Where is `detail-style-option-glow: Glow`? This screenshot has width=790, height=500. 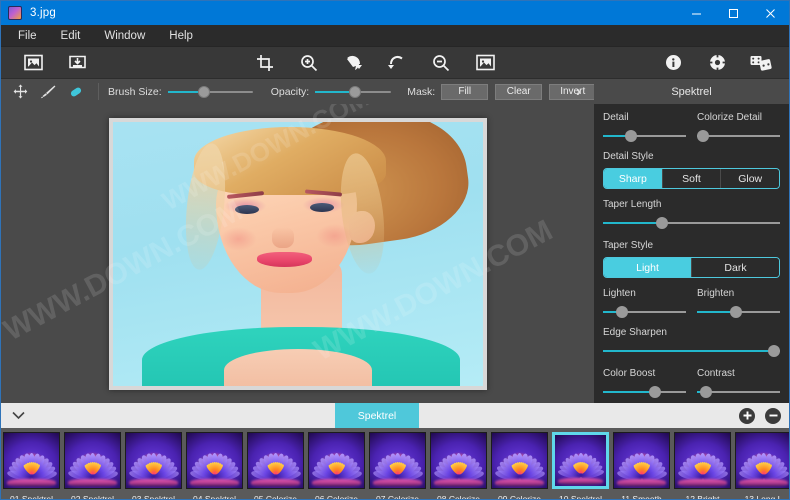
detail-style-option-glow: Glow is located at coordinates (750, 178).